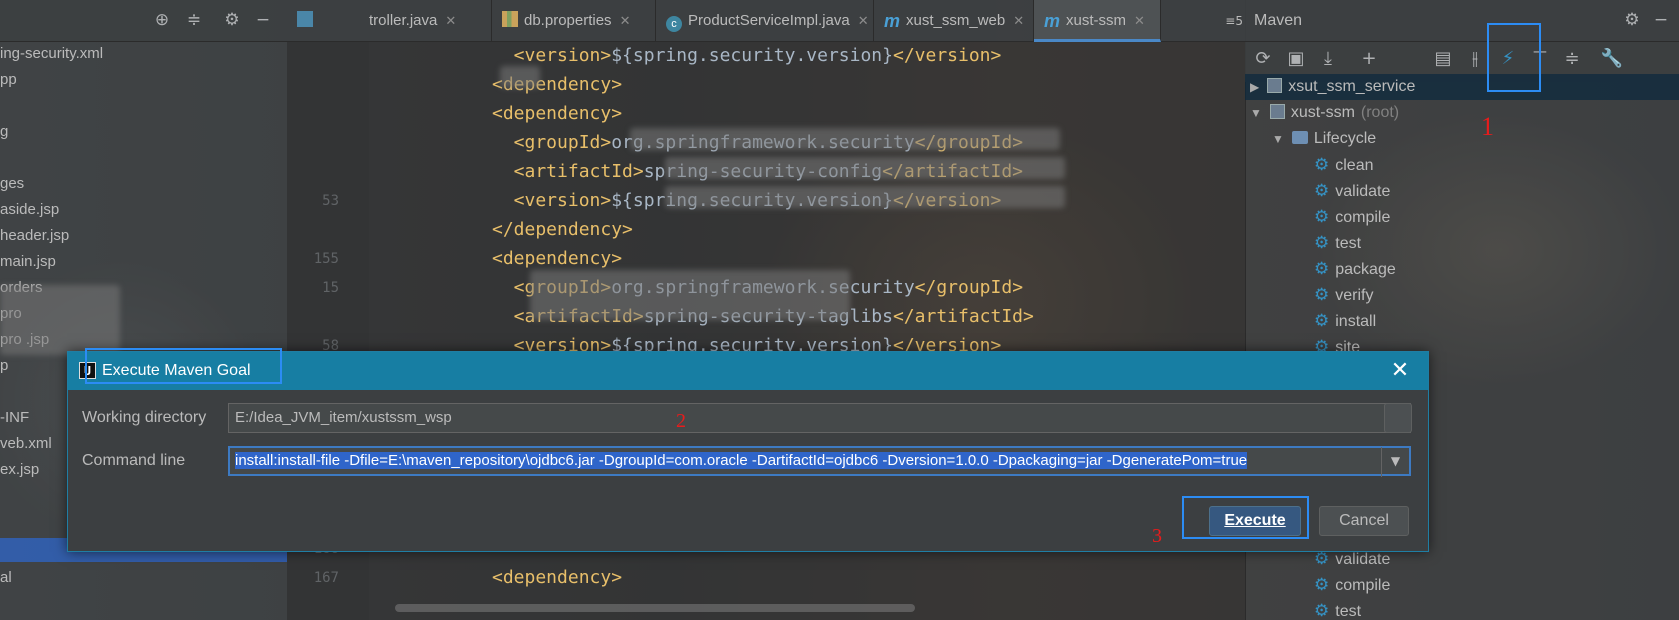 The height and width of the screenshot is (620, 1679). Describe the element at coordinates (162, 20) in the screenshot. I see `locate-icon: ⊕` at that location.